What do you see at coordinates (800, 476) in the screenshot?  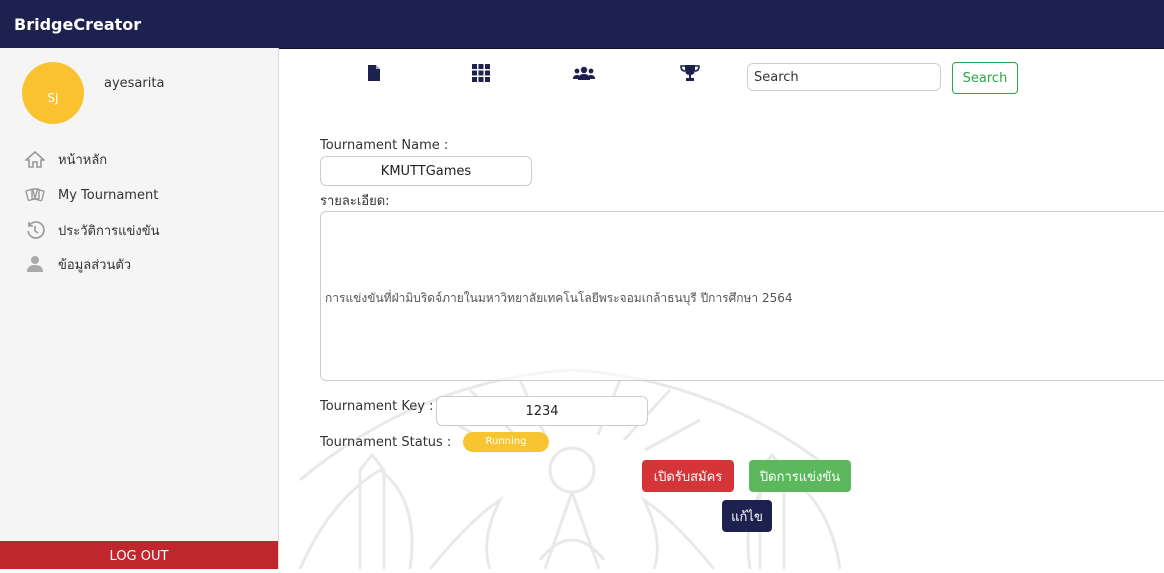 I see `close-competition-button: ปิดการแข่งขัน` at bounding box center [800, 476].